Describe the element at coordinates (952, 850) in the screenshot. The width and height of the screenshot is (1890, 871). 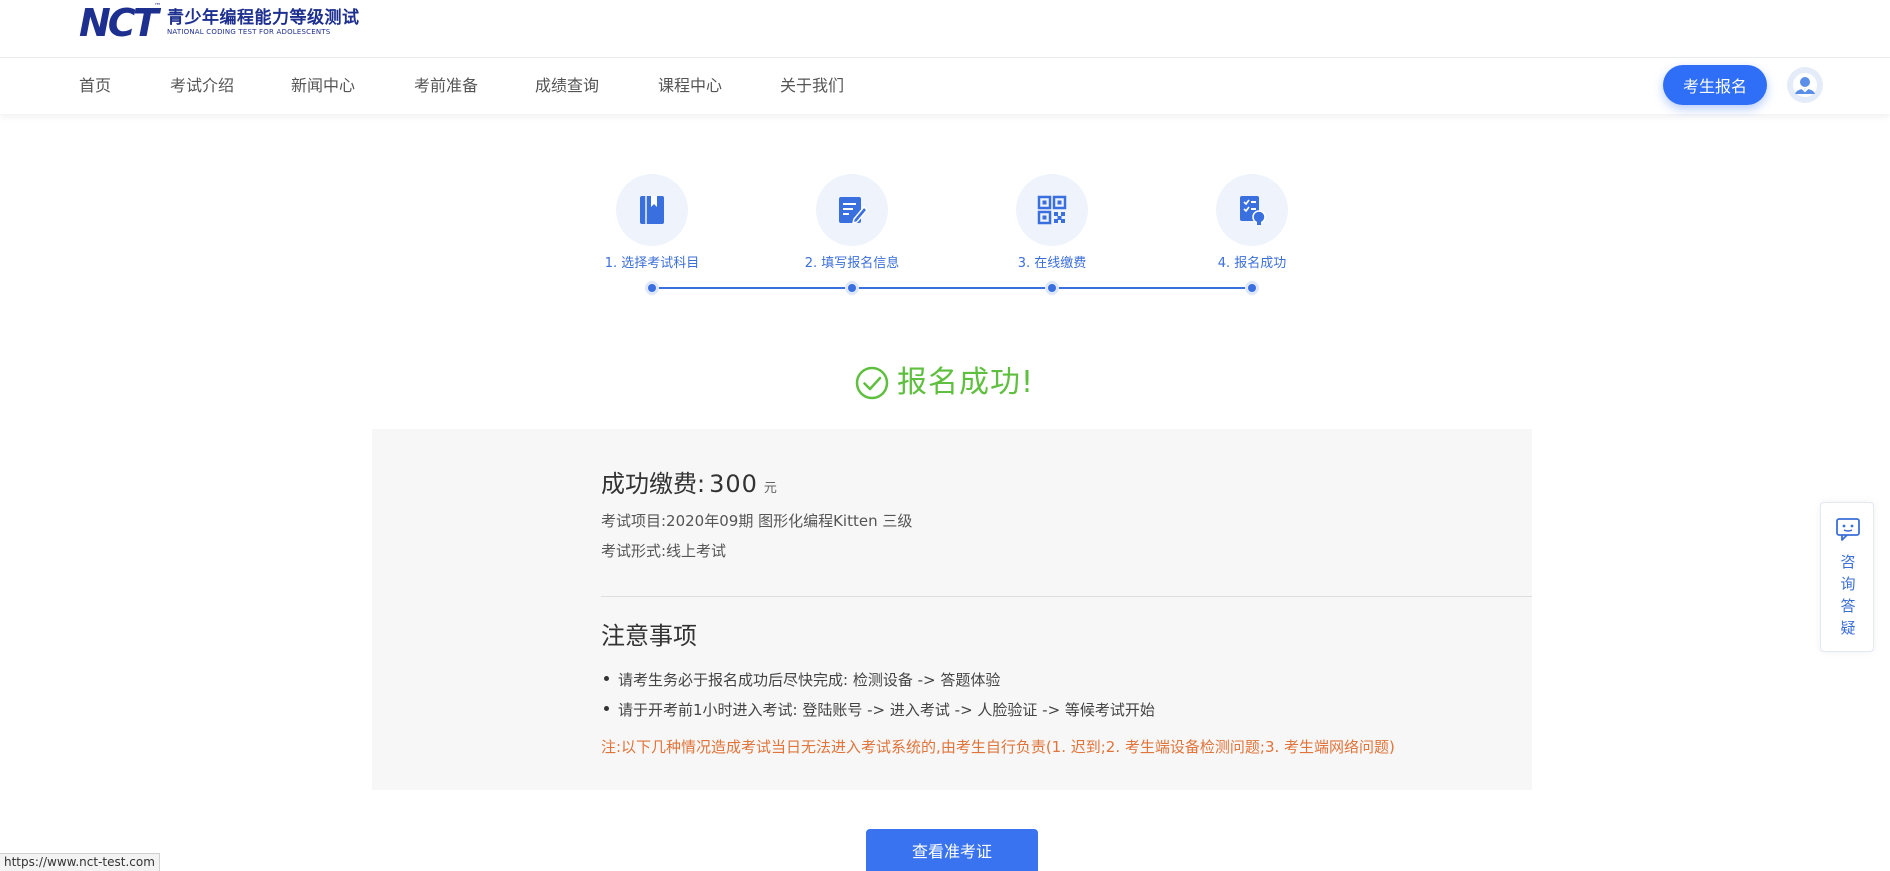
I see `view-admission-ticket-button: 查看准考证` at that location.